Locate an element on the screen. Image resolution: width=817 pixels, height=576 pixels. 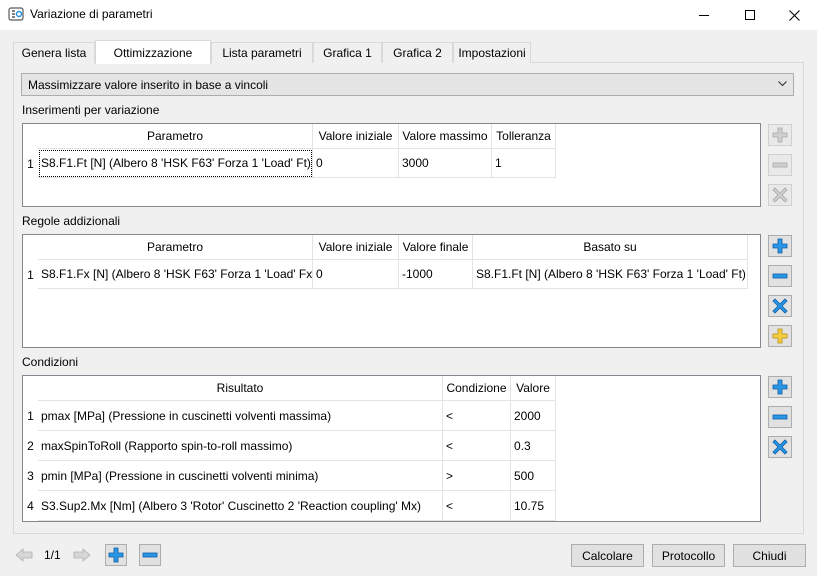
add-inserimento-button is located at coordinates (780, 135).